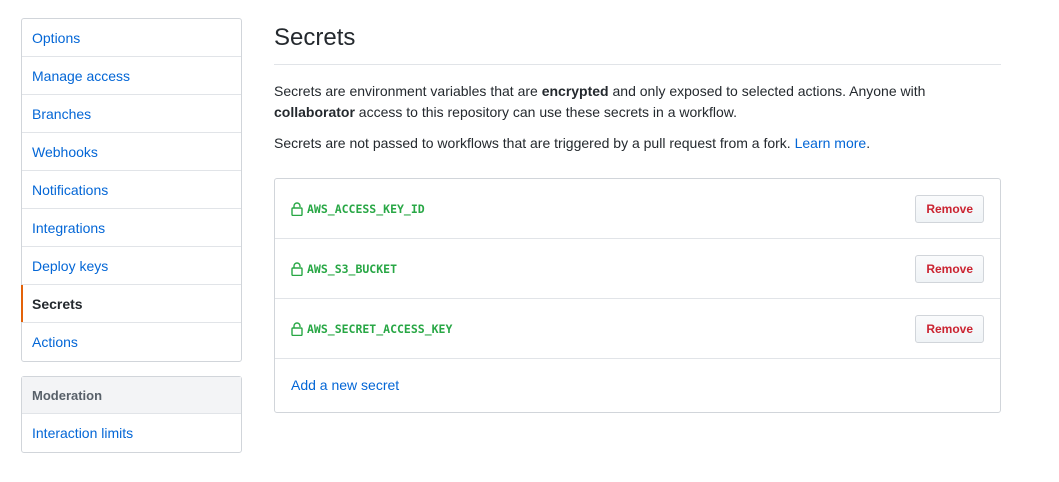 This screenshot has height=482, width=1059. I want to click on menu-item-secrets: Secrets, so click(131, 304).